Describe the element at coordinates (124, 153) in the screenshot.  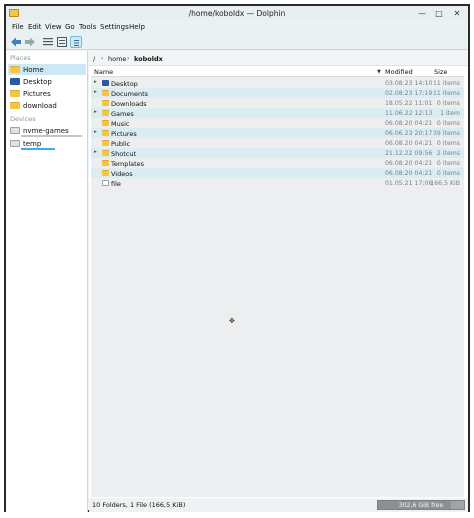
I see `file-name: Shotcut` at that location.